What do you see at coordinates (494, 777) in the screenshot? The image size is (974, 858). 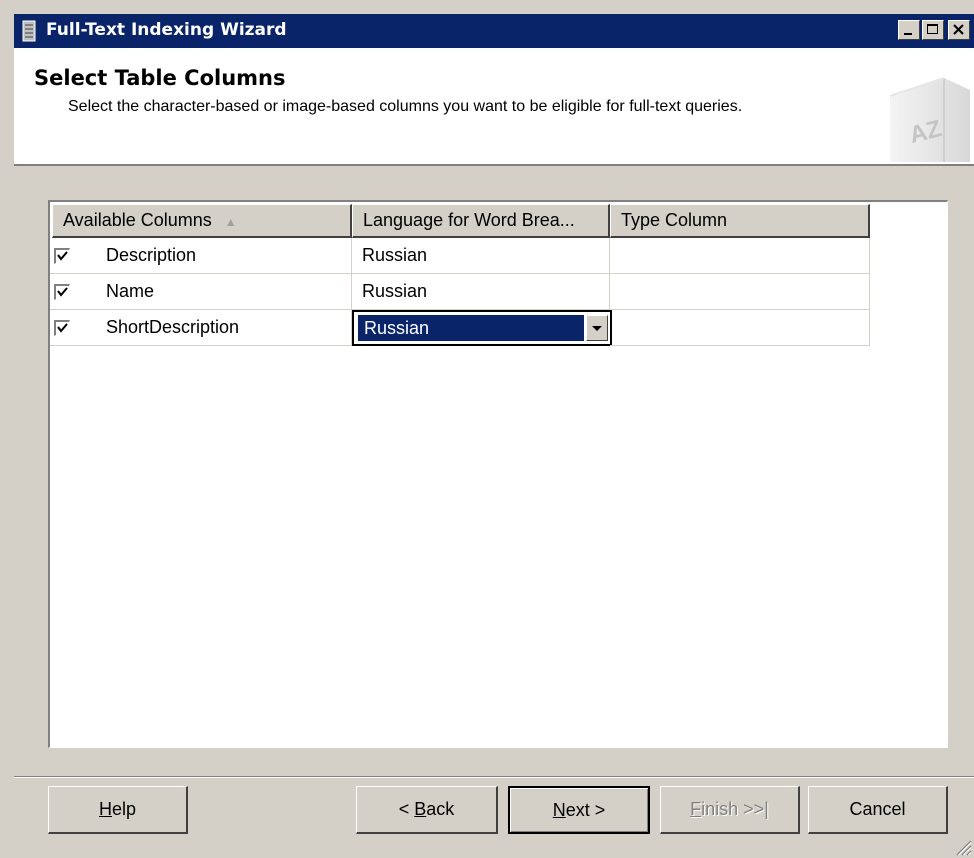 I see `footer-divider` at bounding box center [494, 777].